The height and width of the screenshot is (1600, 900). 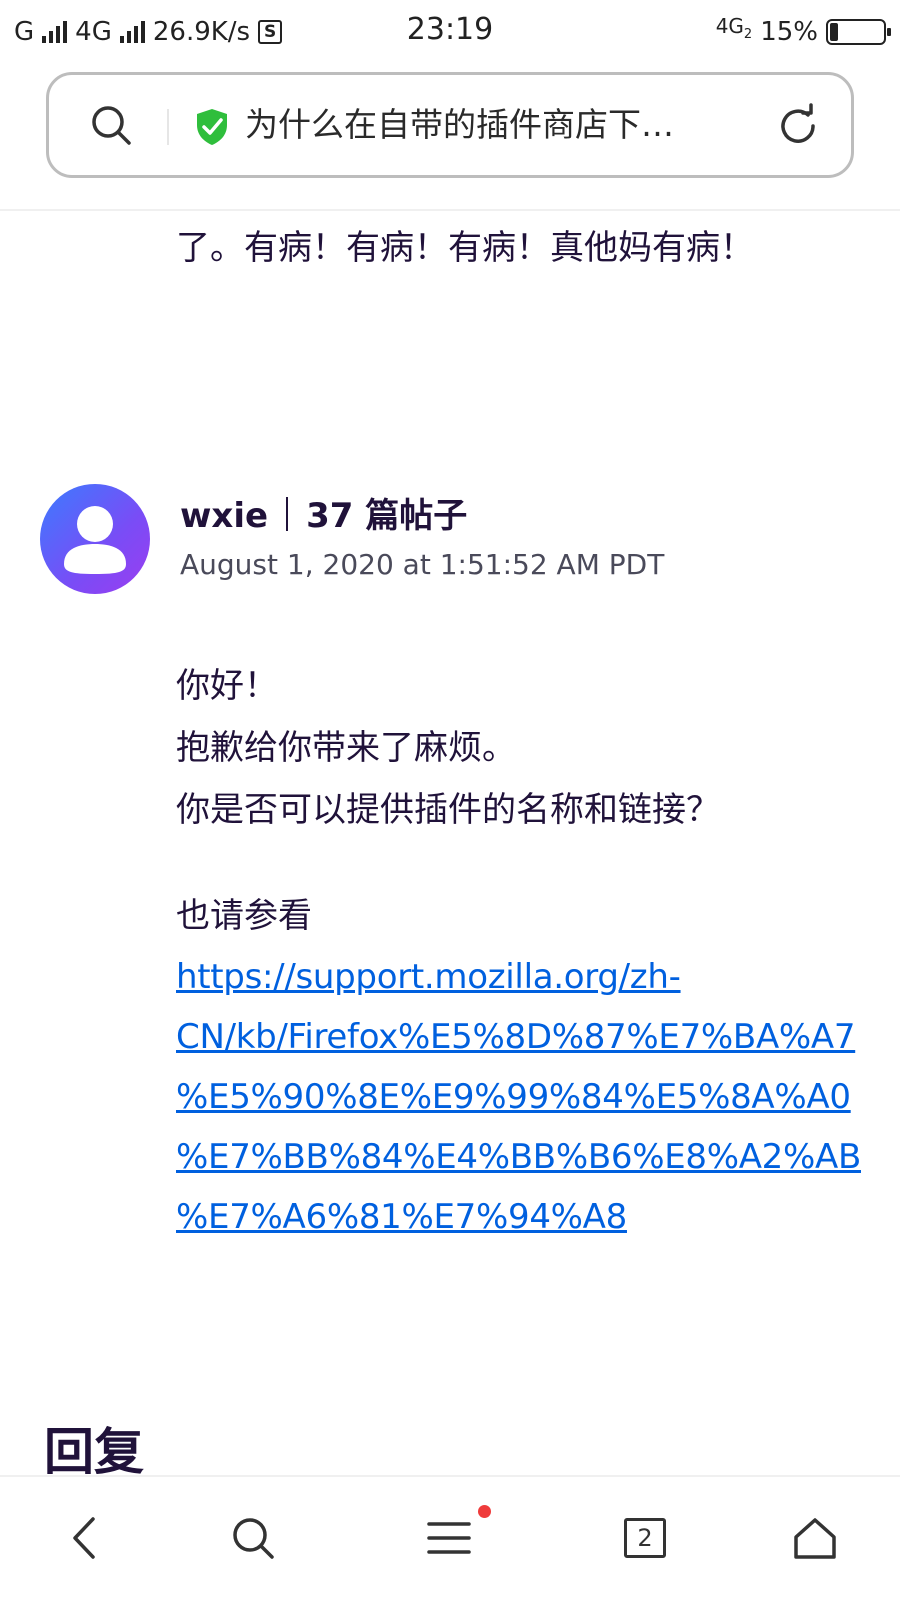 I want to click on user-icon, so click(x=95, y=540).